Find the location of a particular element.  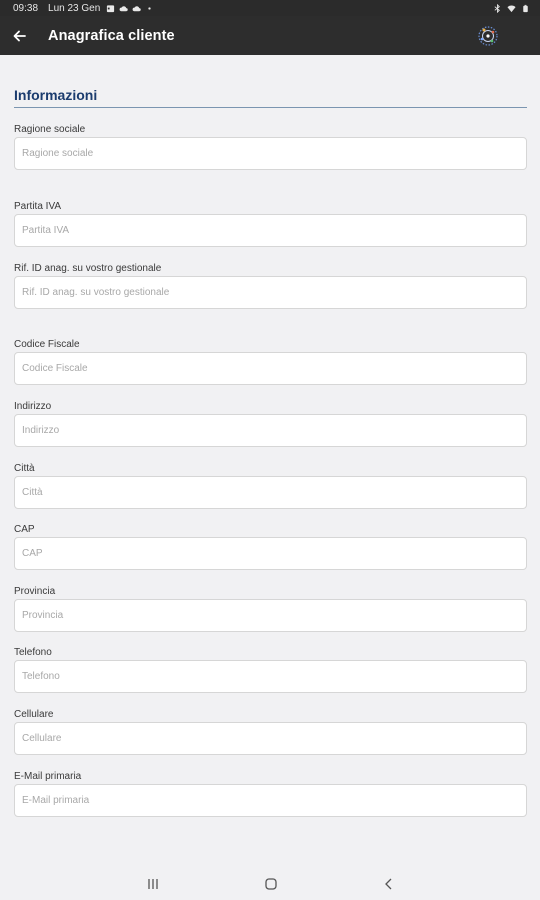

home-icon is located at coordinates (271, 884).